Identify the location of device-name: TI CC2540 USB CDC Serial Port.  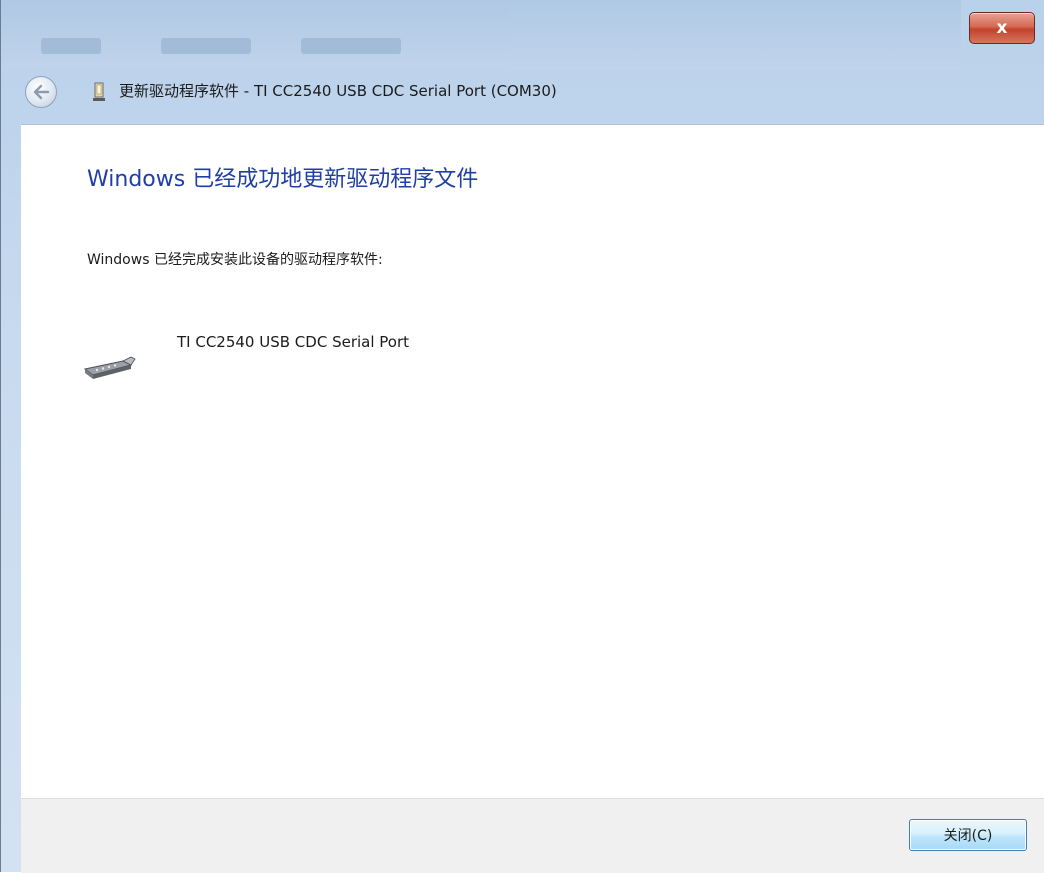
(293, 342).